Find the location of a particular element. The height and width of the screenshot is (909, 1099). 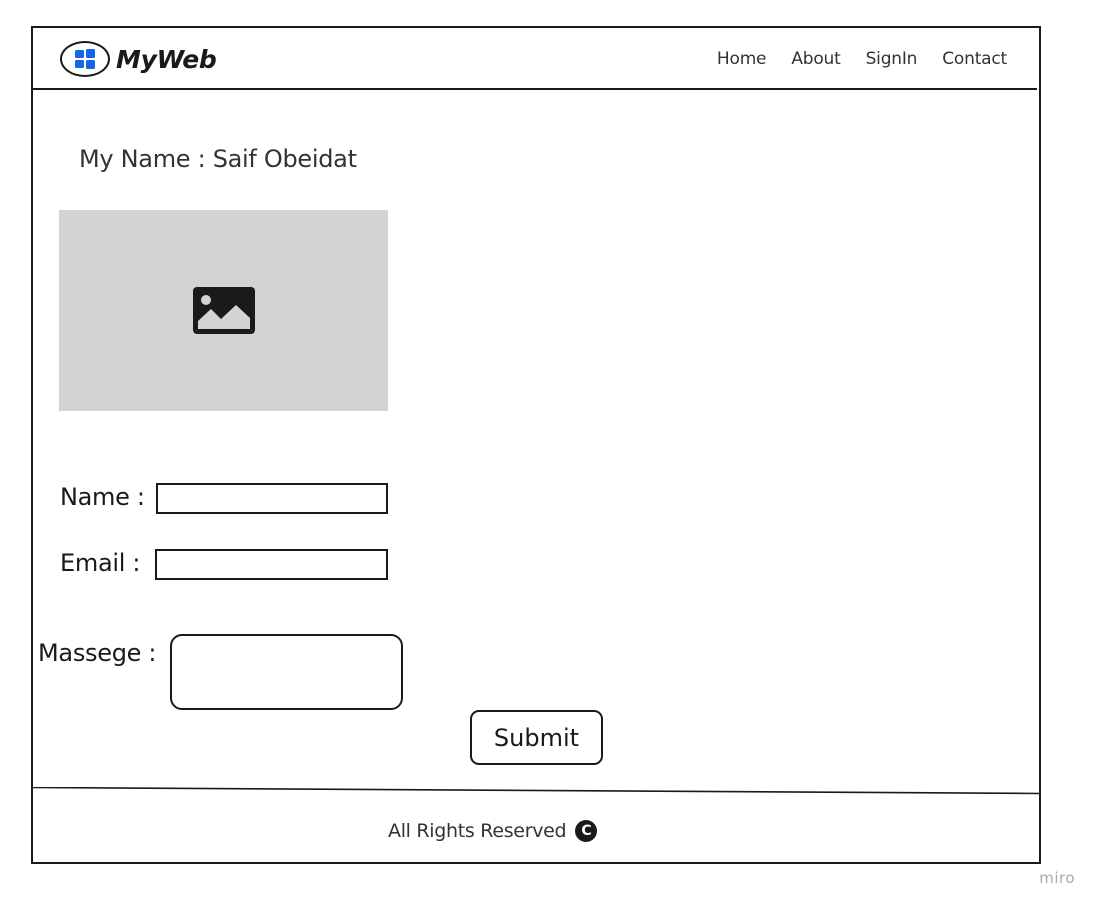

profile-image-placeholder is located at coordinates (223, 310).